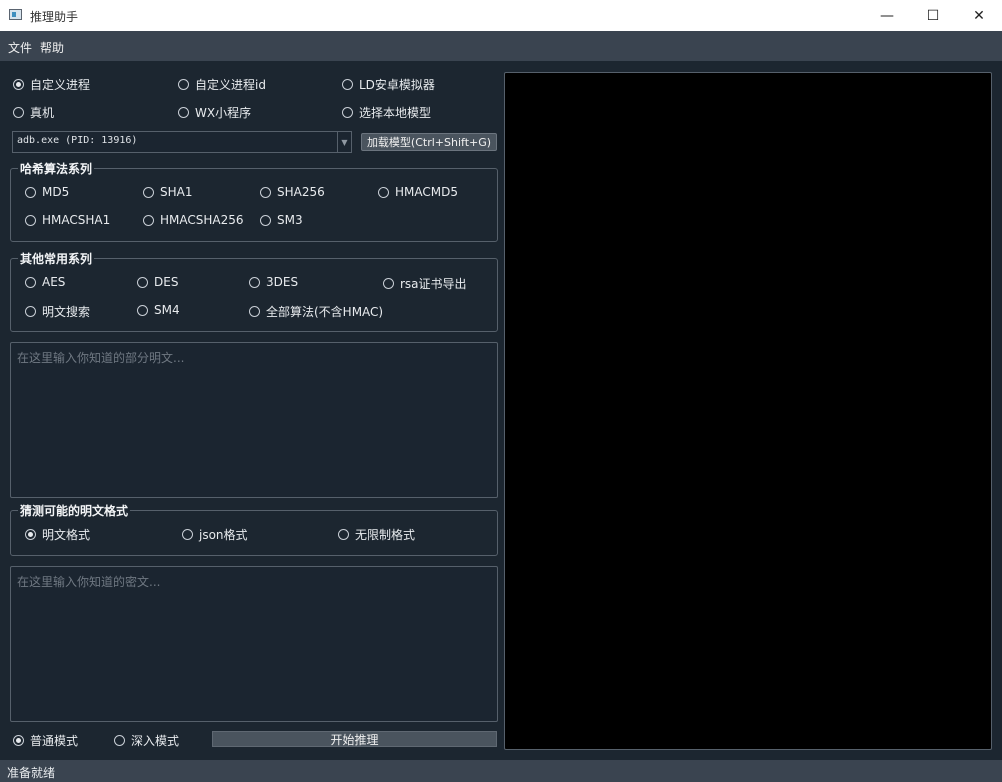 This screenshot has width=1002, height=782. I want to click on radio-hmacsha256: HMACSHA256, so click(193, 220).